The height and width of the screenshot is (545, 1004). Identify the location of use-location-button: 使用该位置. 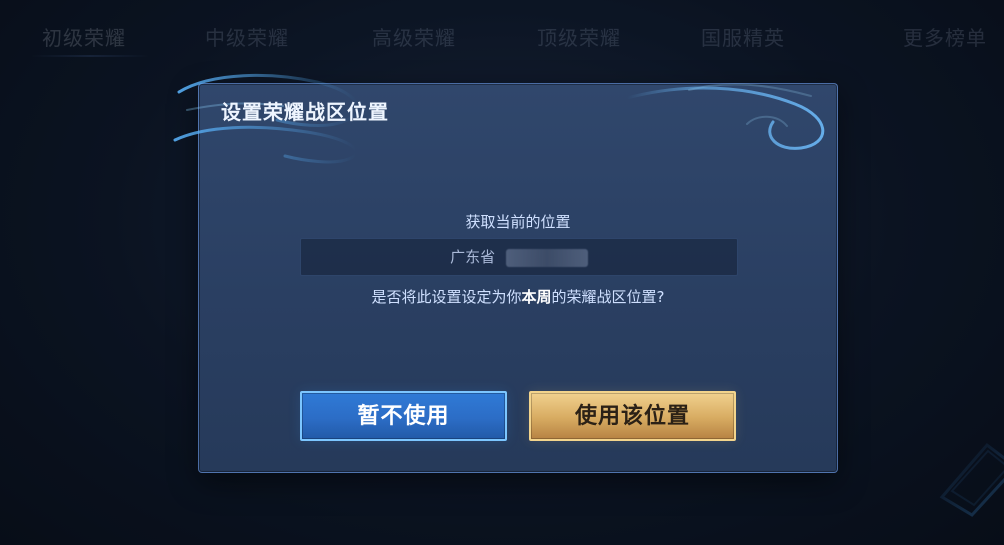
(632, 416).